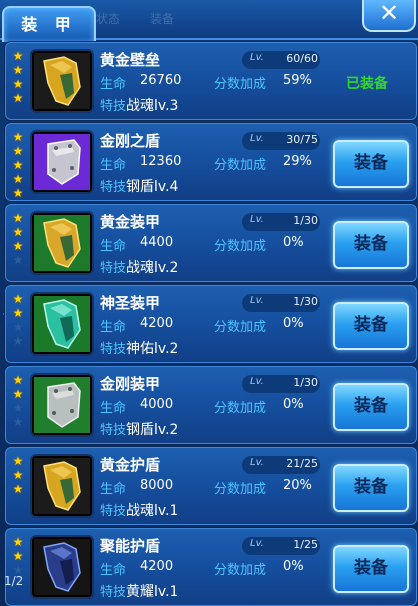 This screenshot has height=606, width=418. What do you see at coordinates (152, 349) in the screenshot?
I see `skill-value: 神佑lv.2` at bounding box center [152, 349].